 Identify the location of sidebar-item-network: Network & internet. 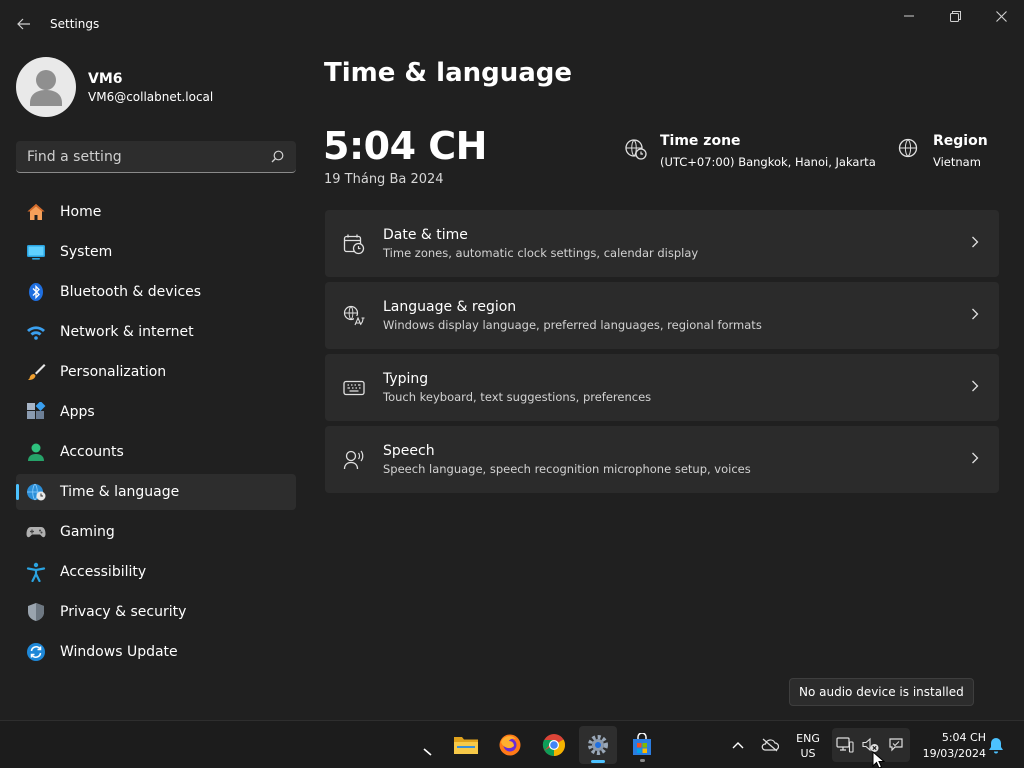
(156, 332).